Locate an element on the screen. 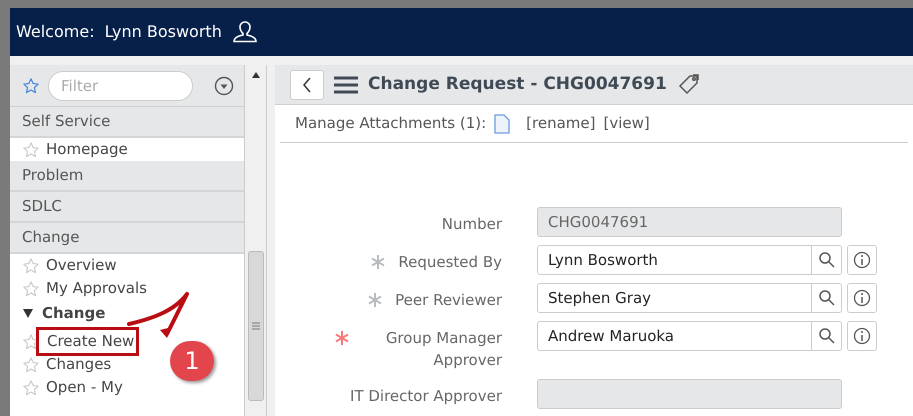 The width and height of the screenshot is (913, 416). menu-icon is located at coordinates (346, 85).